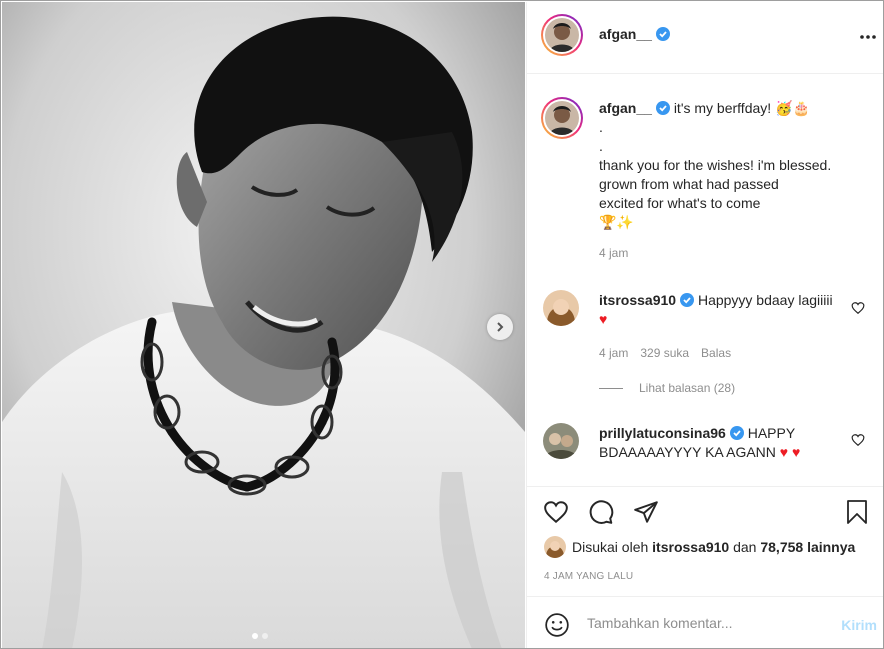 The width and height of the screenshot is (884, 649). I want to click on comment-meta: 4 jam 329 suka Balas, so click(665, 353).